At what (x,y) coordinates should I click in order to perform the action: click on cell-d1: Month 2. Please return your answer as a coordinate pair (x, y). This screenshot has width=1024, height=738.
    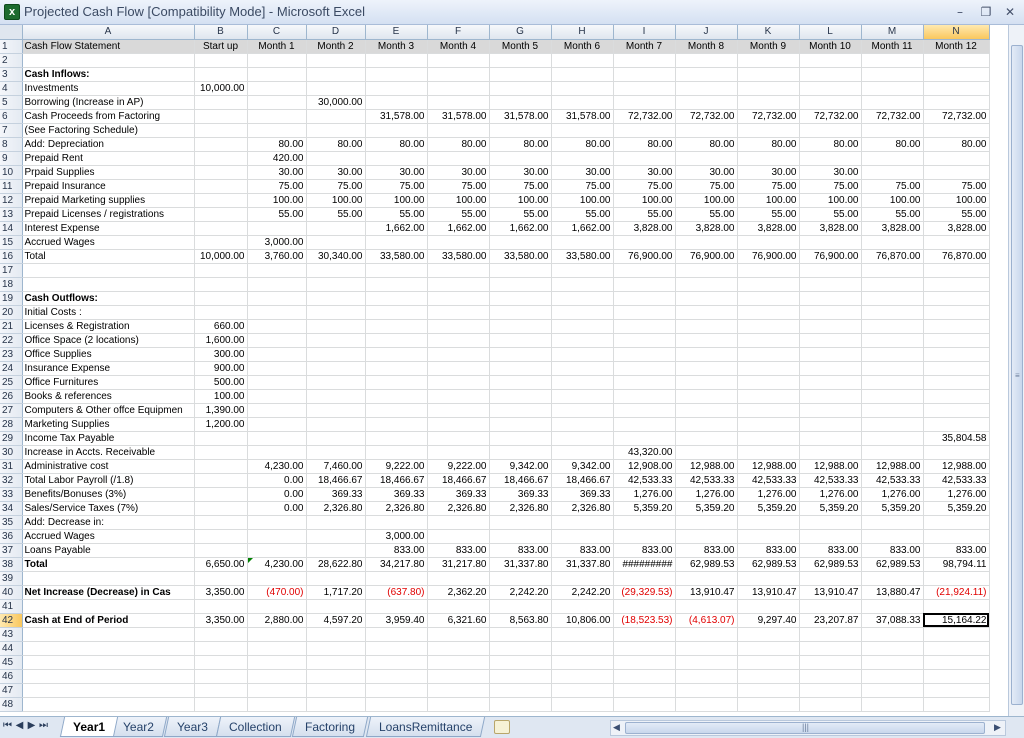
    Looking at the image, I should click on (336, 46).